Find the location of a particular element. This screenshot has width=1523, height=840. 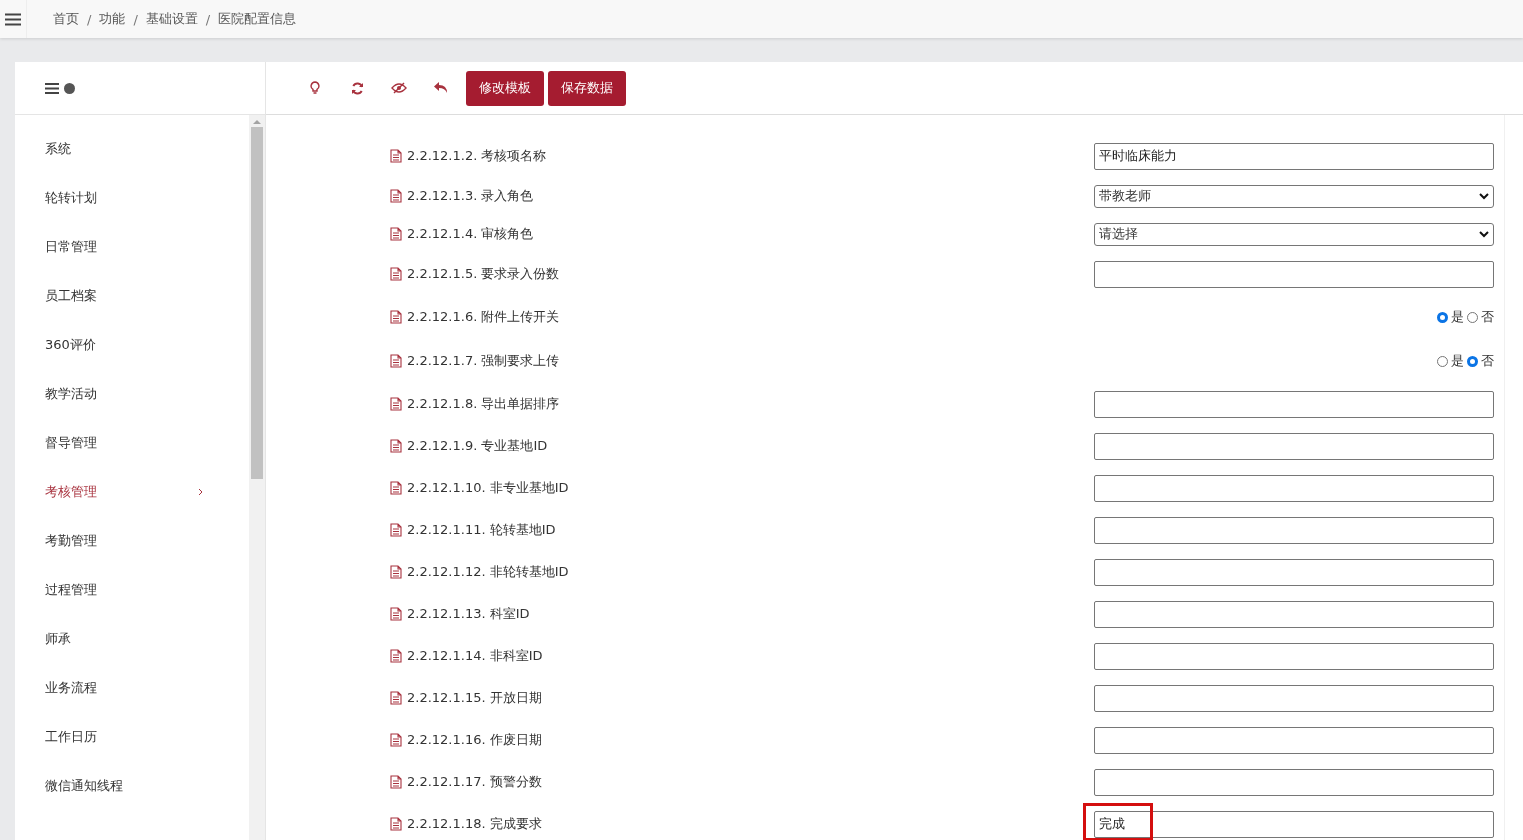

field-label: 2.2.12.1.11. 轮转基地ID is located at coordinates (481, 530).